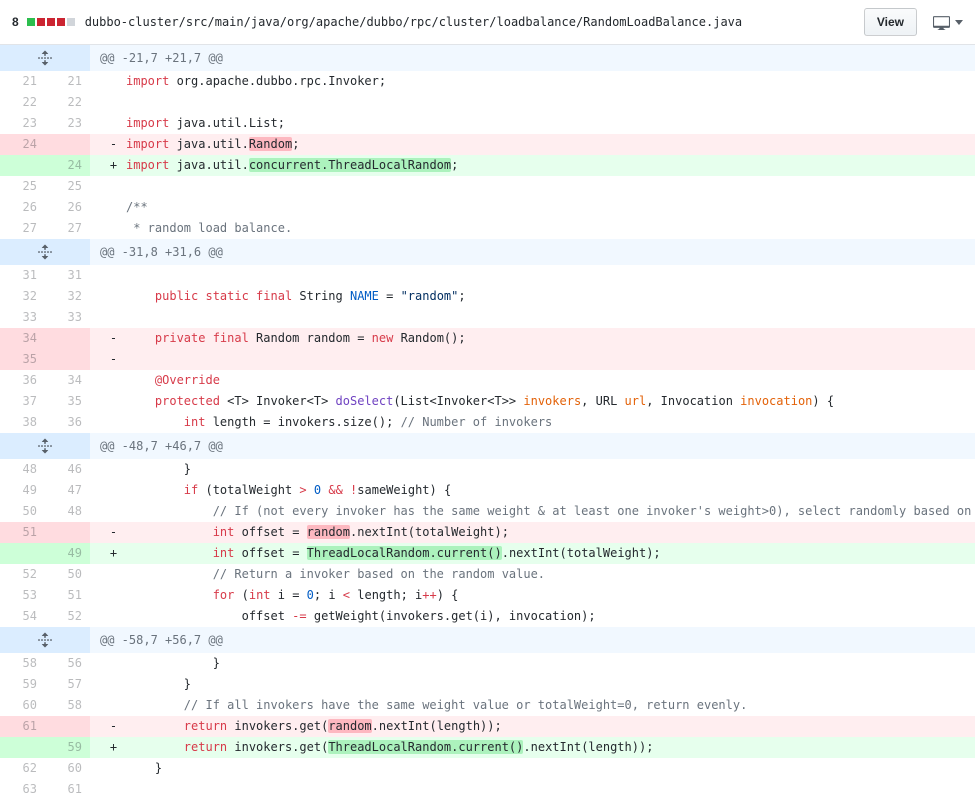 The height and width of the screenshot is (799, 975). I want to click on hunk-row: @@ -58,7 +56,7 @@, so click(487, 640).